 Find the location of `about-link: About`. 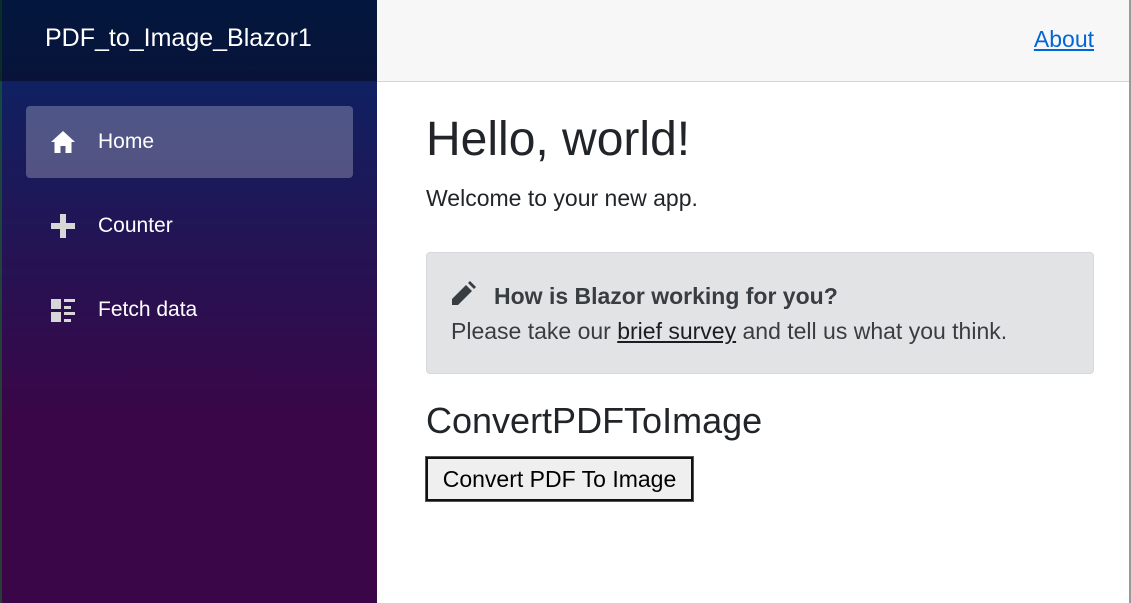

about-link: About is located at coordinates (1064, 39).